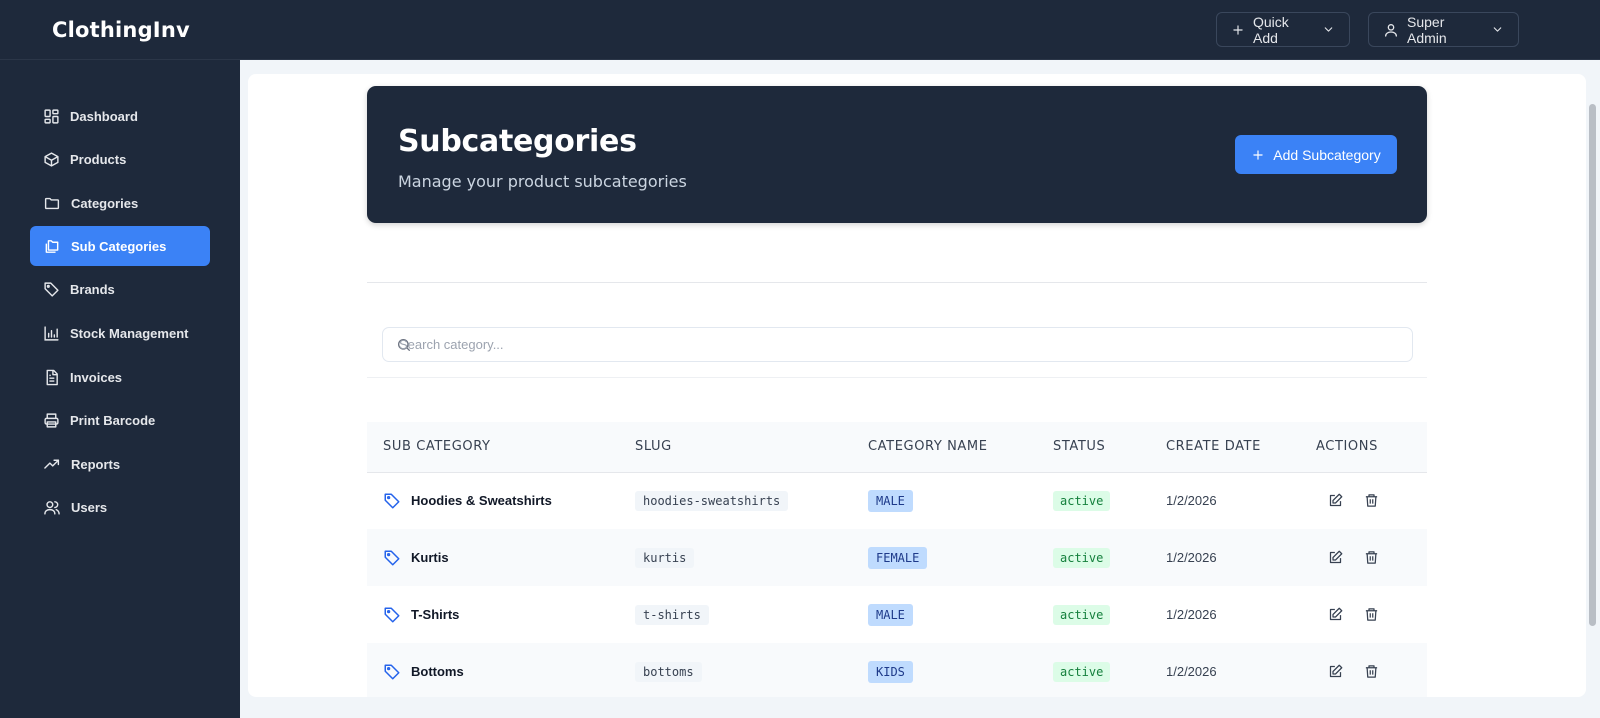 The height and width of the screenshot is (718, 1600). What do you see at coordinates (52, 464) in the screenshot?
I see `trending-up-icon` at bounding box center [52, 464].